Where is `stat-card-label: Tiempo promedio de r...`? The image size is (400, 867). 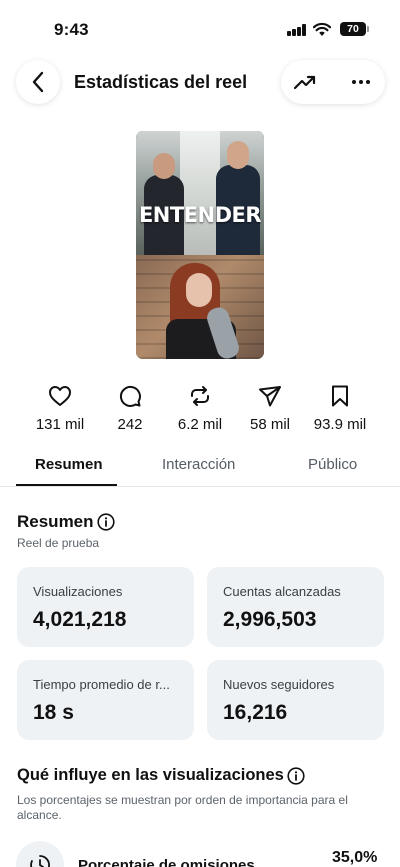
stat-card-label: Tiempo promedio de r... is located at coordinates (101, 684).